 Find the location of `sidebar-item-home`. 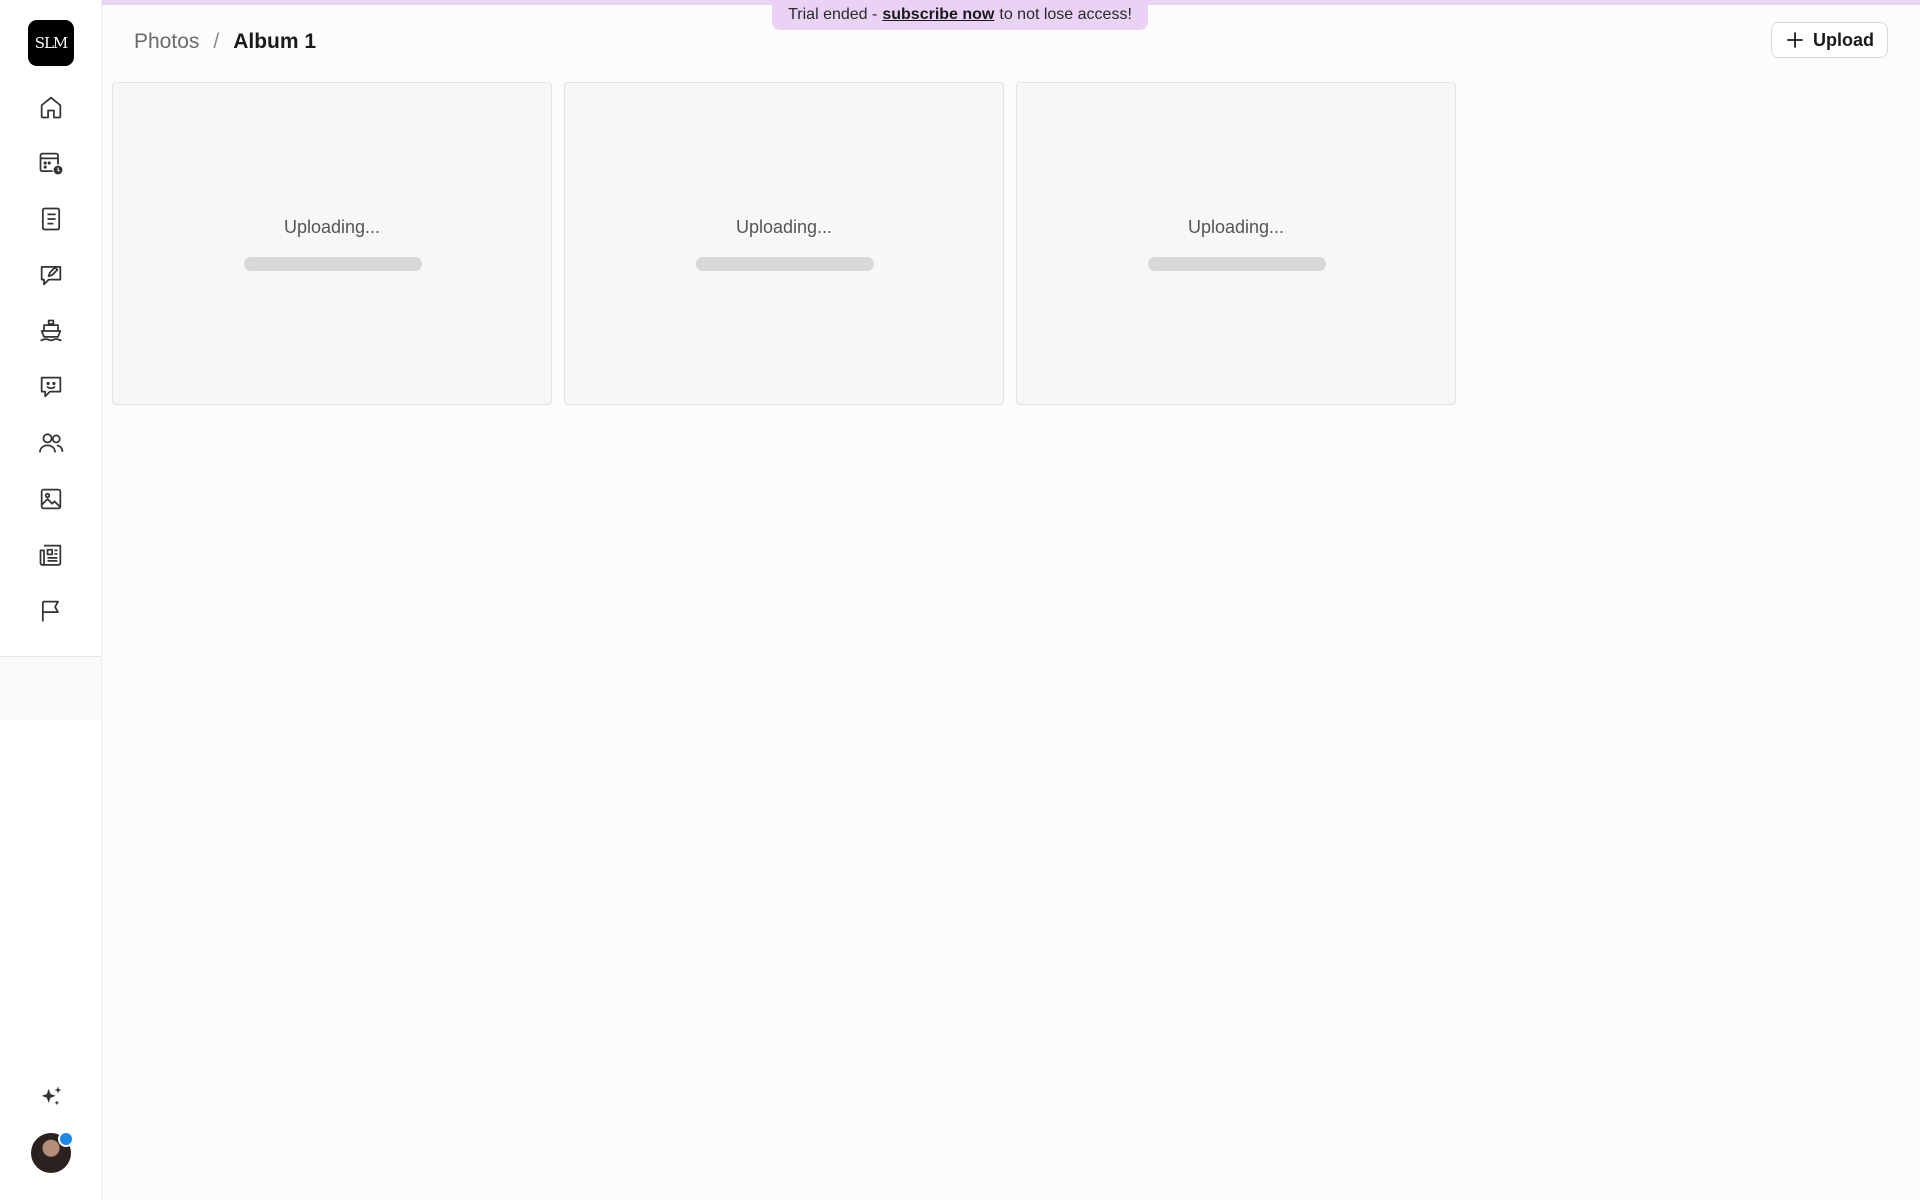

sidebar-item-home is located at coordinates (51, 107).